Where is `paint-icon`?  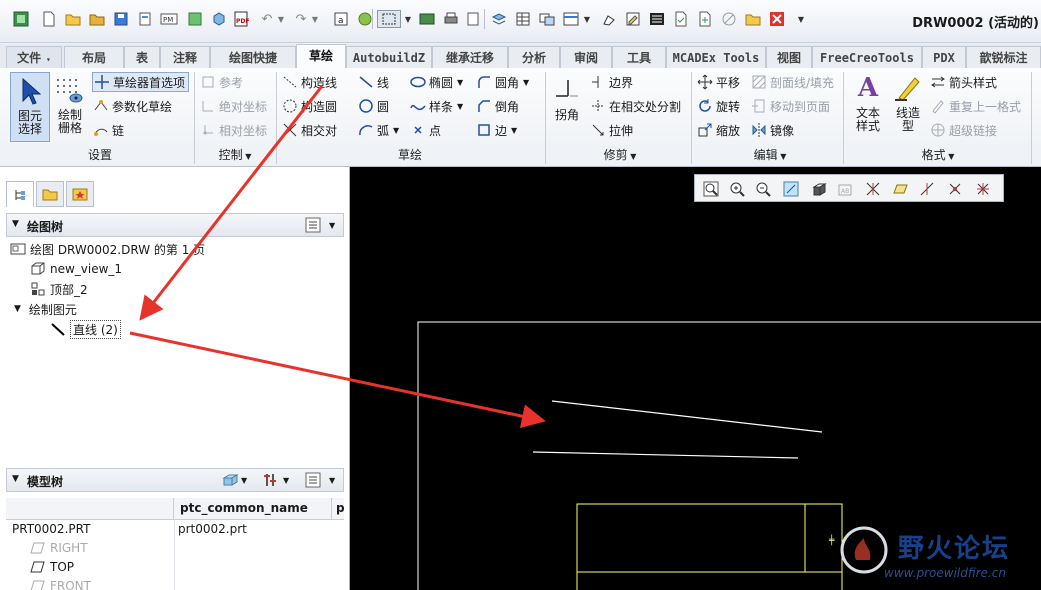 paint-icon is located at coordinates (609, 19).